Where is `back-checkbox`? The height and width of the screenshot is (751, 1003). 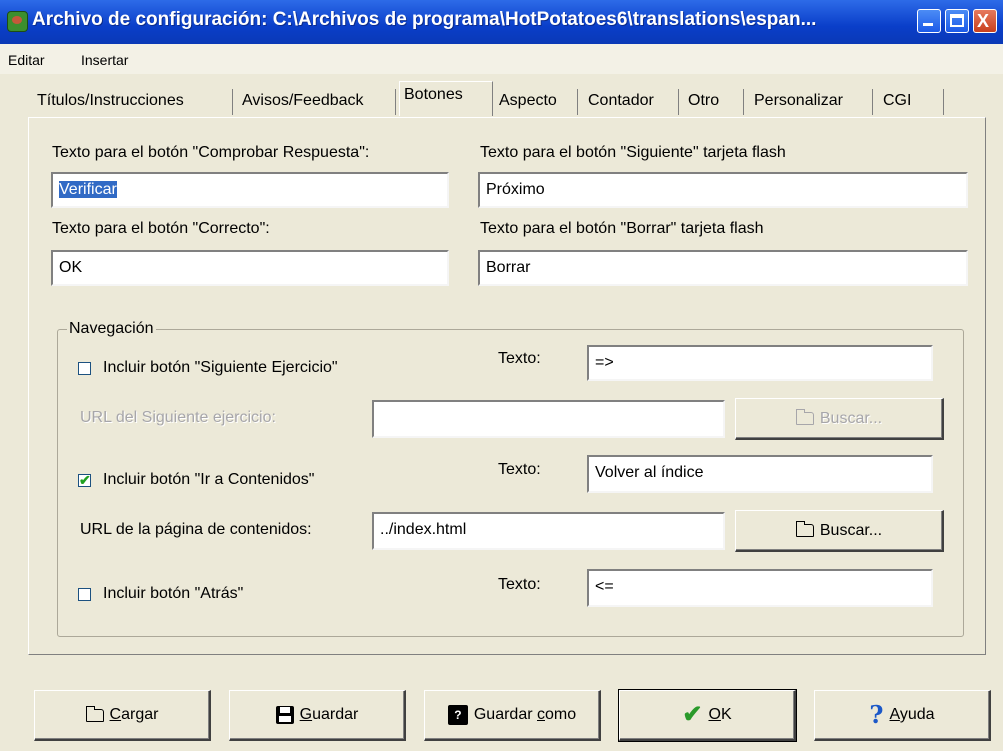 back-checkbox is located at coordinates (84, 594).